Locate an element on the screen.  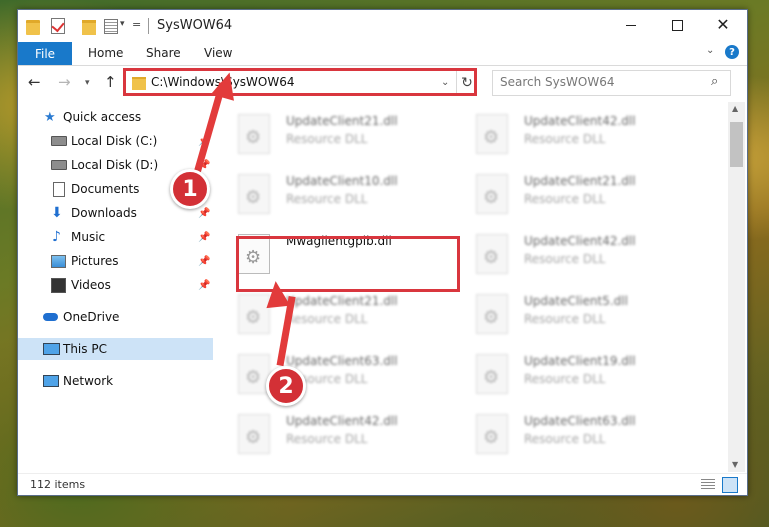
file-name: UpdateClient19.dll is located at coordinates (580, 361).